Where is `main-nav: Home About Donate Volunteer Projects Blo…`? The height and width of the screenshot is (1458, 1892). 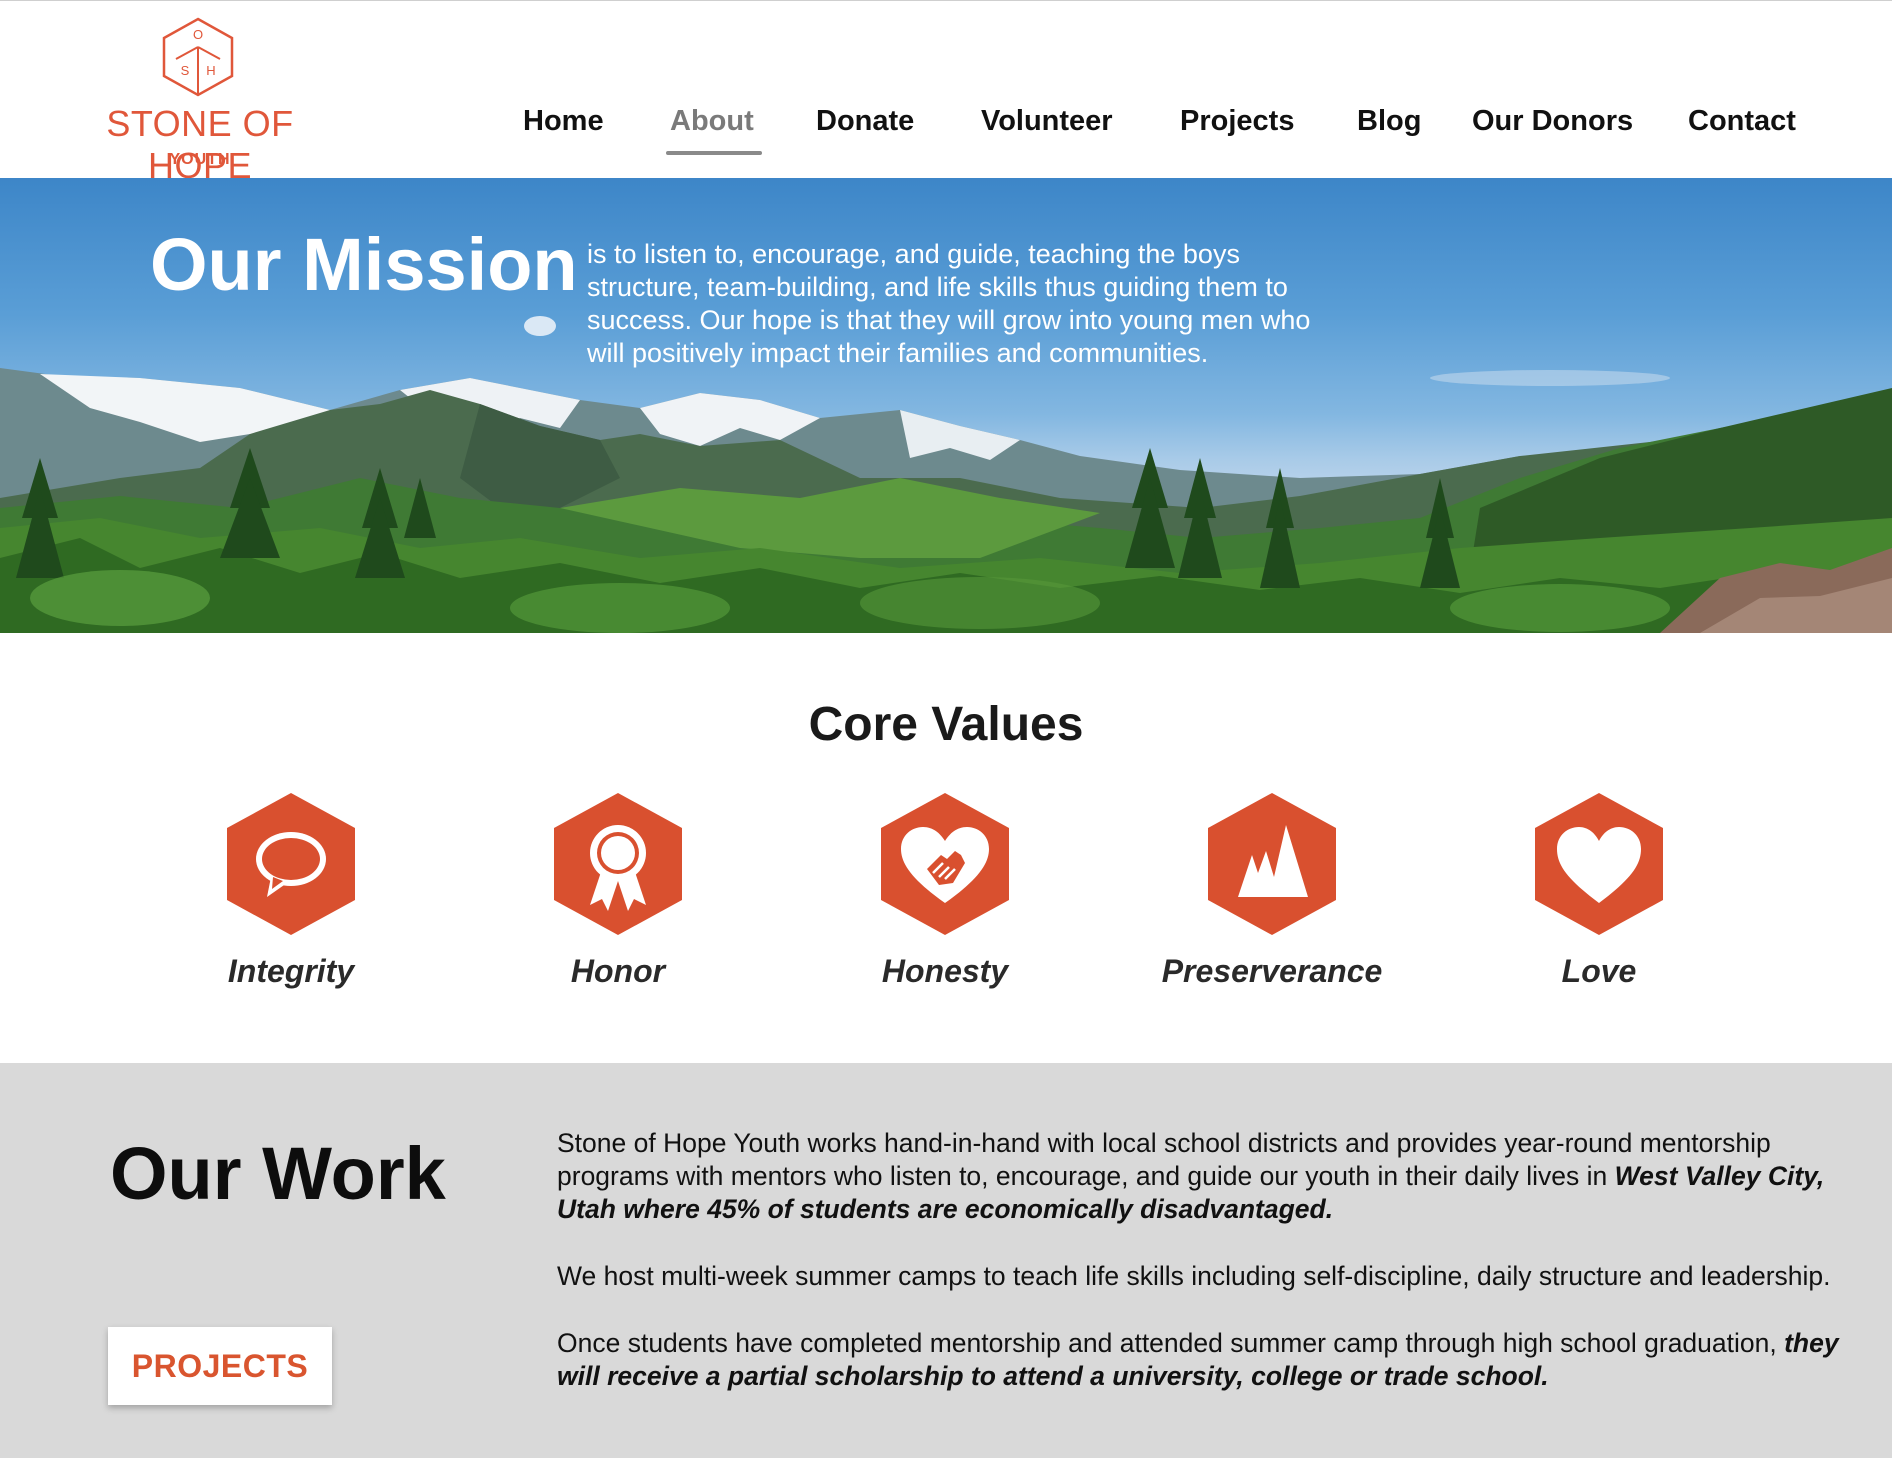
main-nav: Home About Donate Volunteer Projects Blo… is located at coordinates (946, 125).